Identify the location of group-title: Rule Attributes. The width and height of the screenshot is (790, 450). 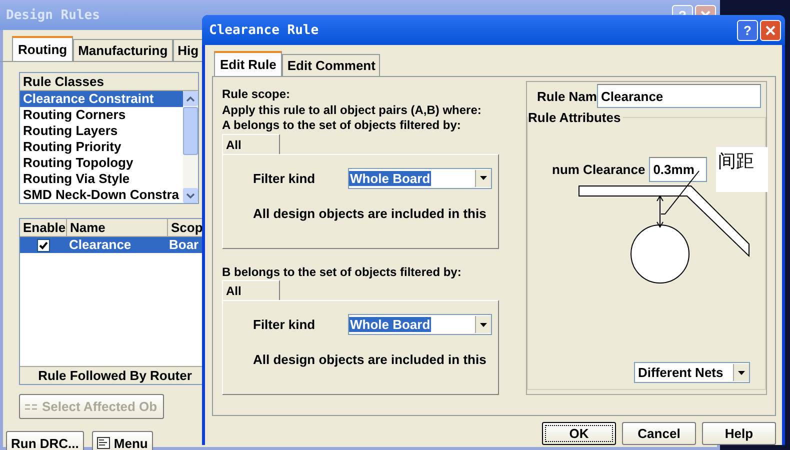
(575, 117).